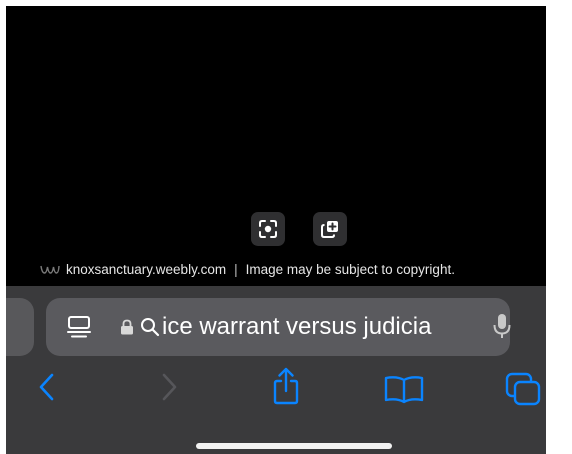 This screenshot has width=572, height=454. I want to click on share-icon, so click(286, 386).